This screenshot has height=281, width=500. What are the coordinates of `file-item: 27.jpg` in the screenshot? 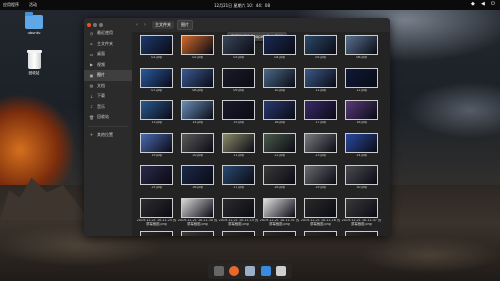 It's located at (238, 180).